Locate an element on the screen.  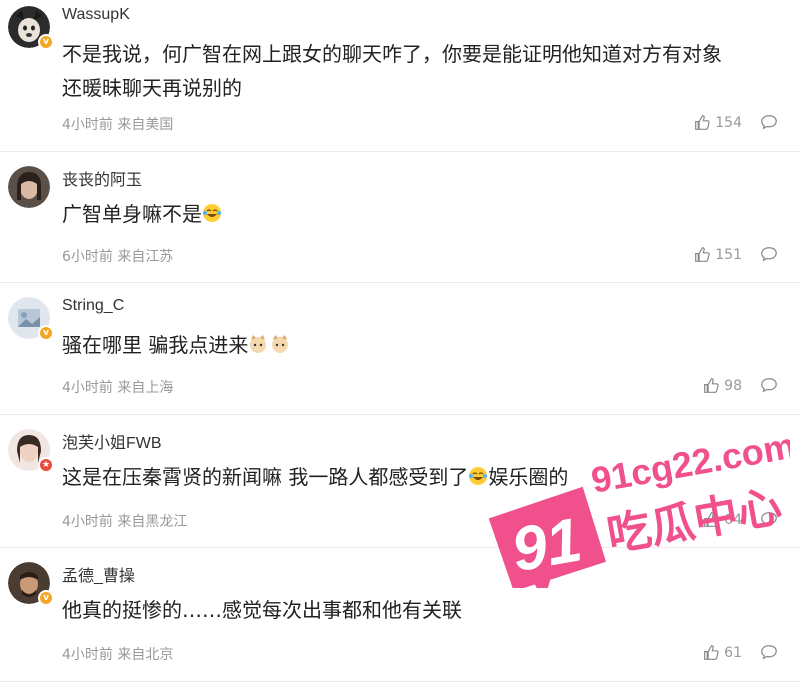
comment-location: 来自上海 is located at coordinates (145, 388).